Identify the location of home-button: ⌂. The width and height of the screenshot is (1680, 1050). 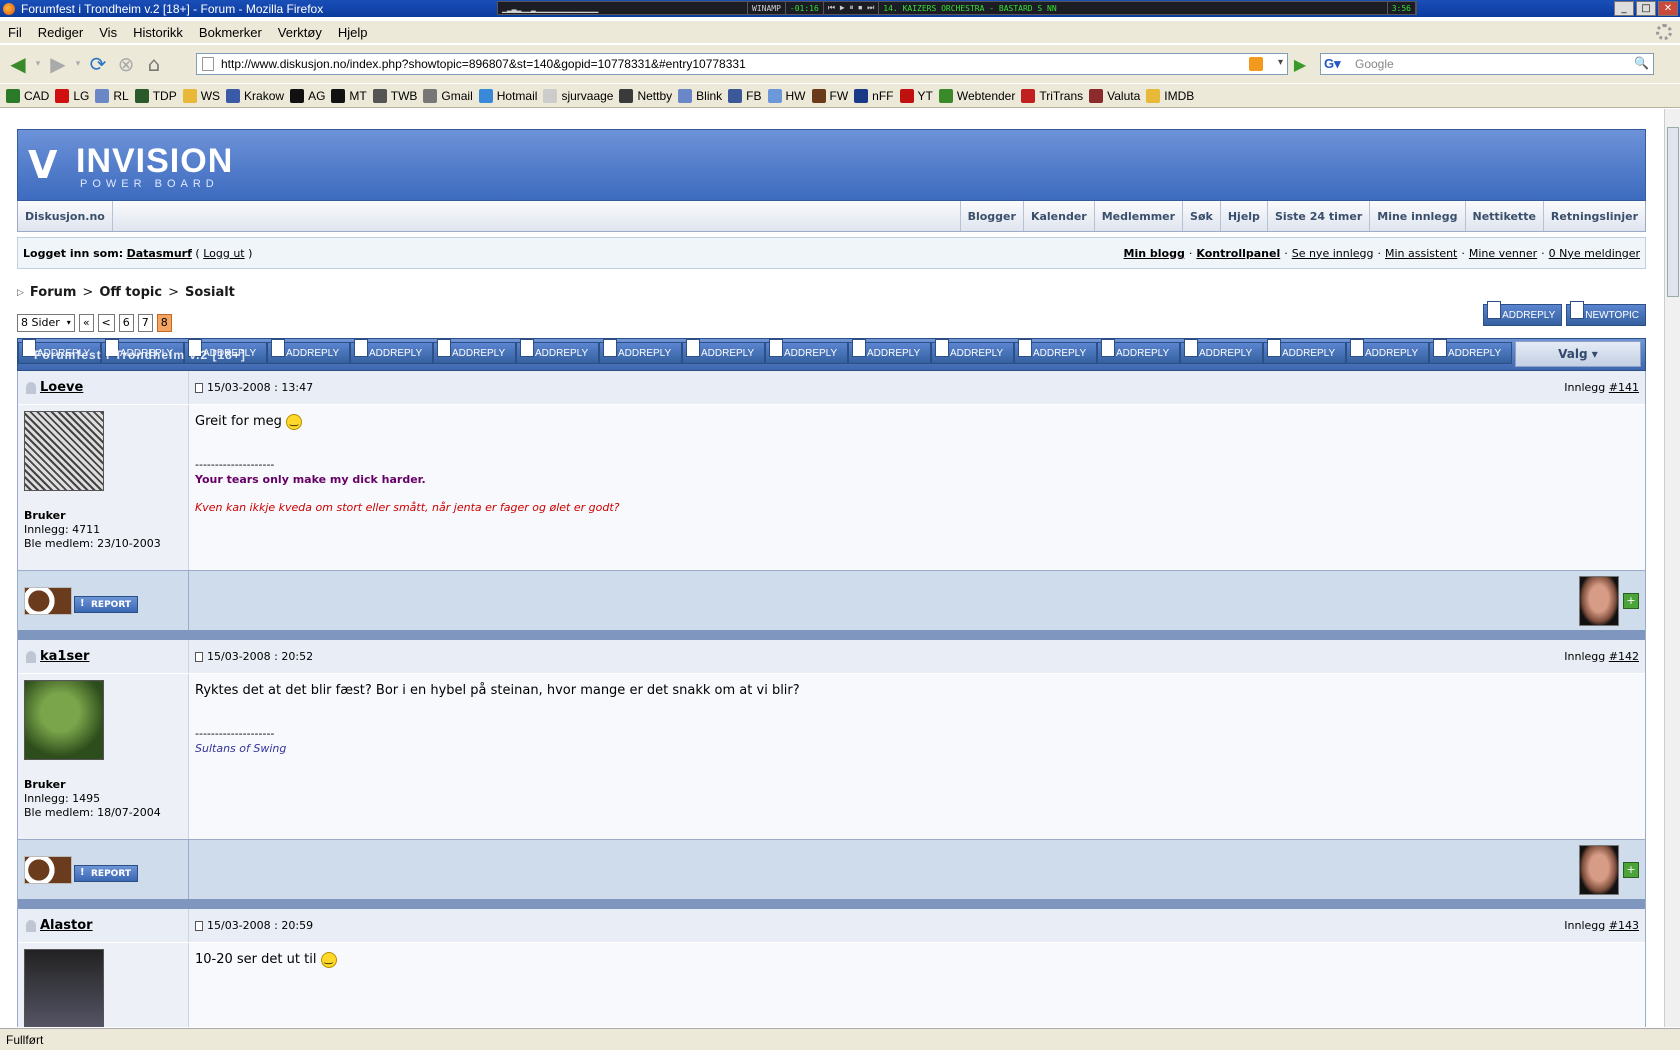
(154, 64).